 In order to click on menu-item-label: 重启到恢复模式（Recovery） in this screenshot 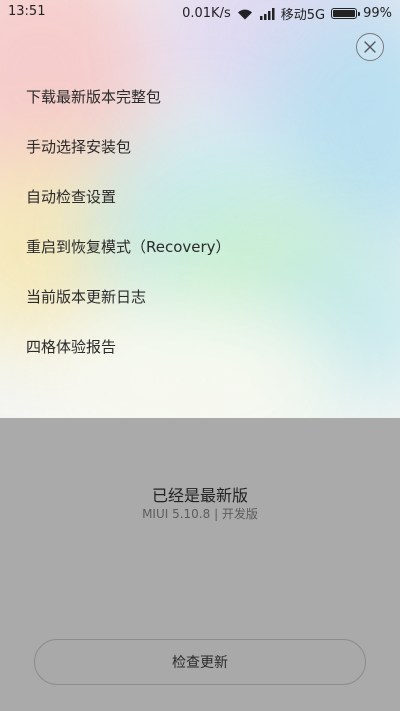, I will do `click(128, 247)`.